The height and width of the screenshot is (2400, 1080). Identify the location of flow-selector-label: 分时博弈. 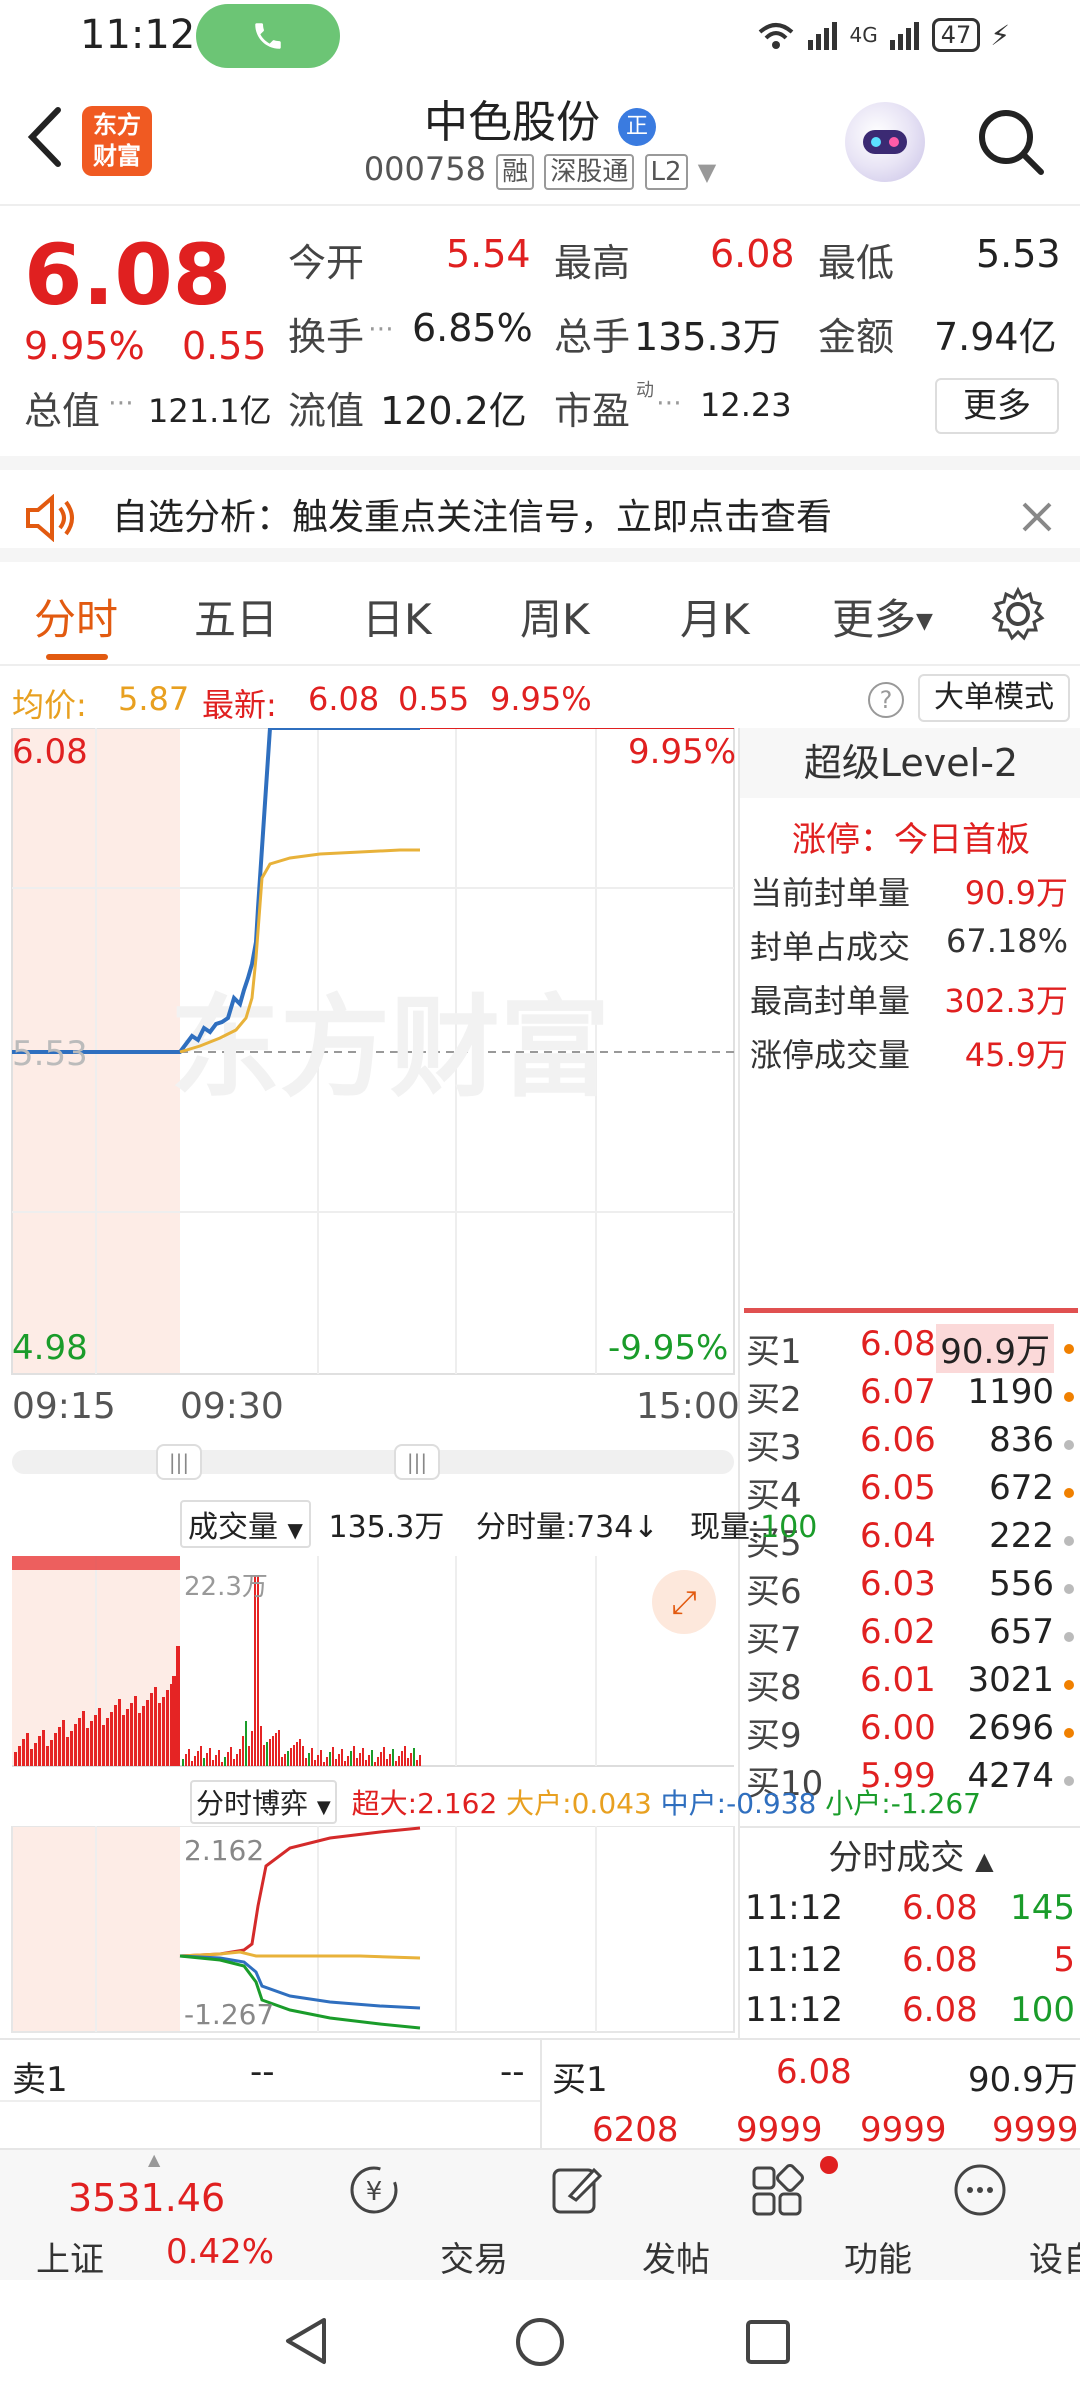
(252, 1803).